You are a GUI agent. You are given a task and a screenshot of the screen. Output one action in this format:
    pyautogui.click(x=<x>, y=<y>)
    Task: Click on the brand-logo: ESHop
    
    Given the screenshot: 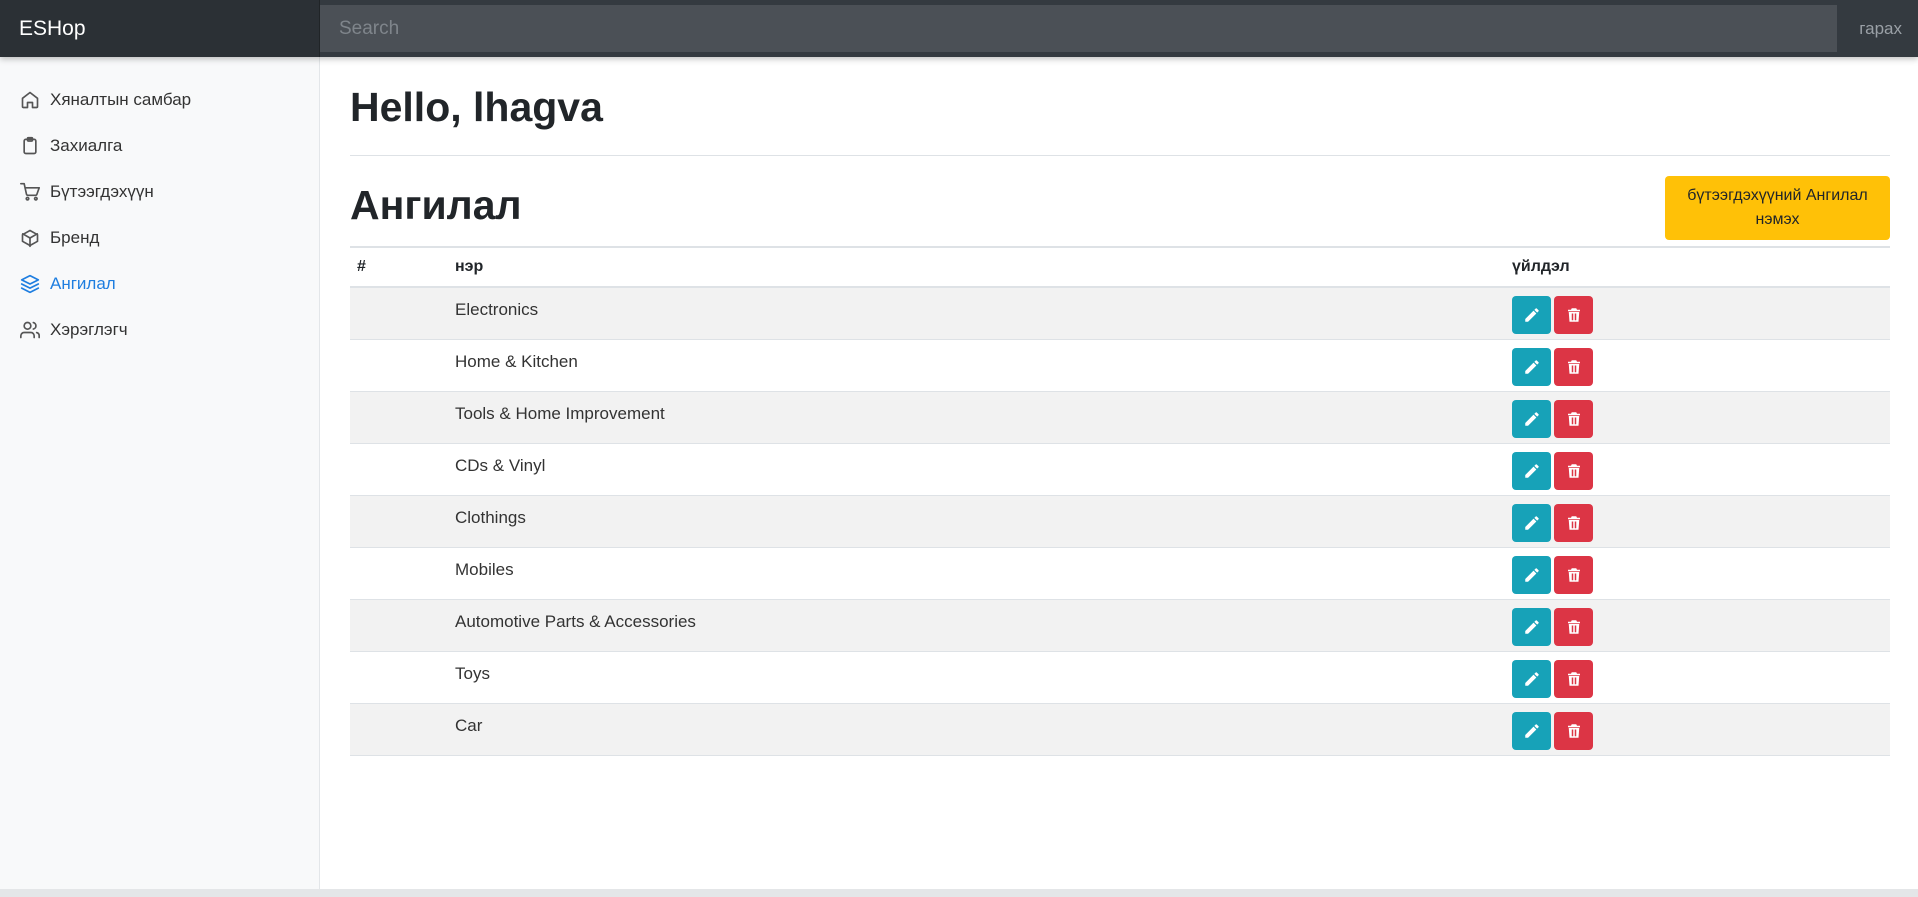 What is the action you would take?
    pyautogui.click(x=160, y=28)
    